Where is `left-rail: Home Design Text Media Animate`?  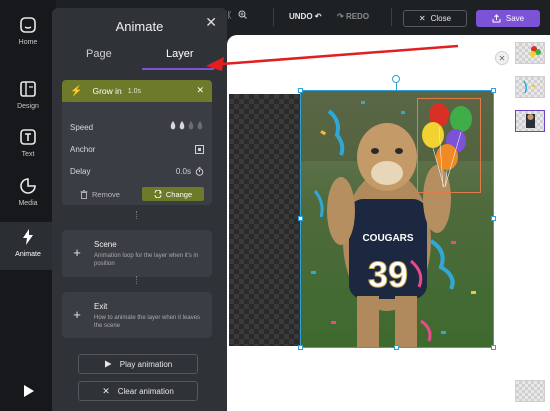
left-rail: Home Design Text Media Animate is located at coordinates (28, 205).